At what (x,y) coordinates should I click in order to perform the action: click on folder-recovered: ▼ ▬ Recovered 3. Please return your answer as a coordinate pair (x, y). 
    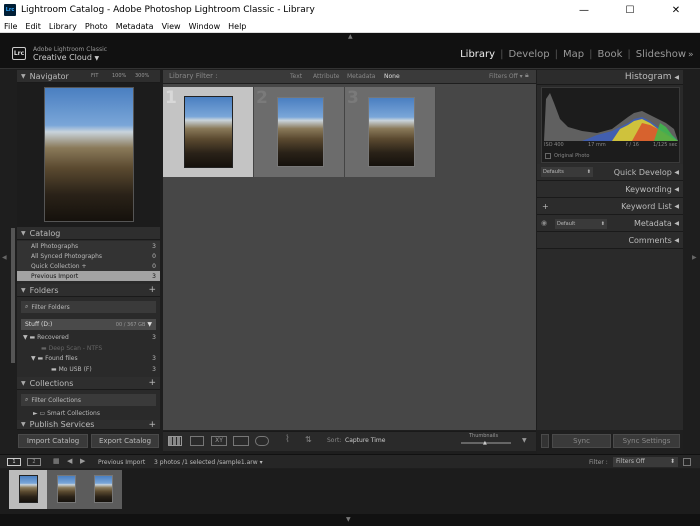
    Looking at the image, I should click on (88, 337).